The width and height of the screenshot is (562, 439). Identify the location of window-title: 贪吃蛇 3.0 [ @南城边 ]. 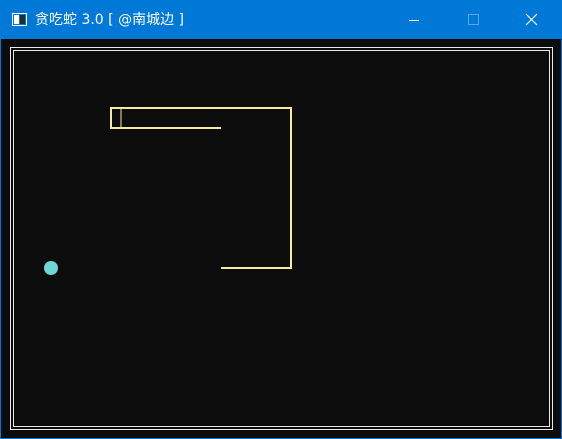
(109, 20).